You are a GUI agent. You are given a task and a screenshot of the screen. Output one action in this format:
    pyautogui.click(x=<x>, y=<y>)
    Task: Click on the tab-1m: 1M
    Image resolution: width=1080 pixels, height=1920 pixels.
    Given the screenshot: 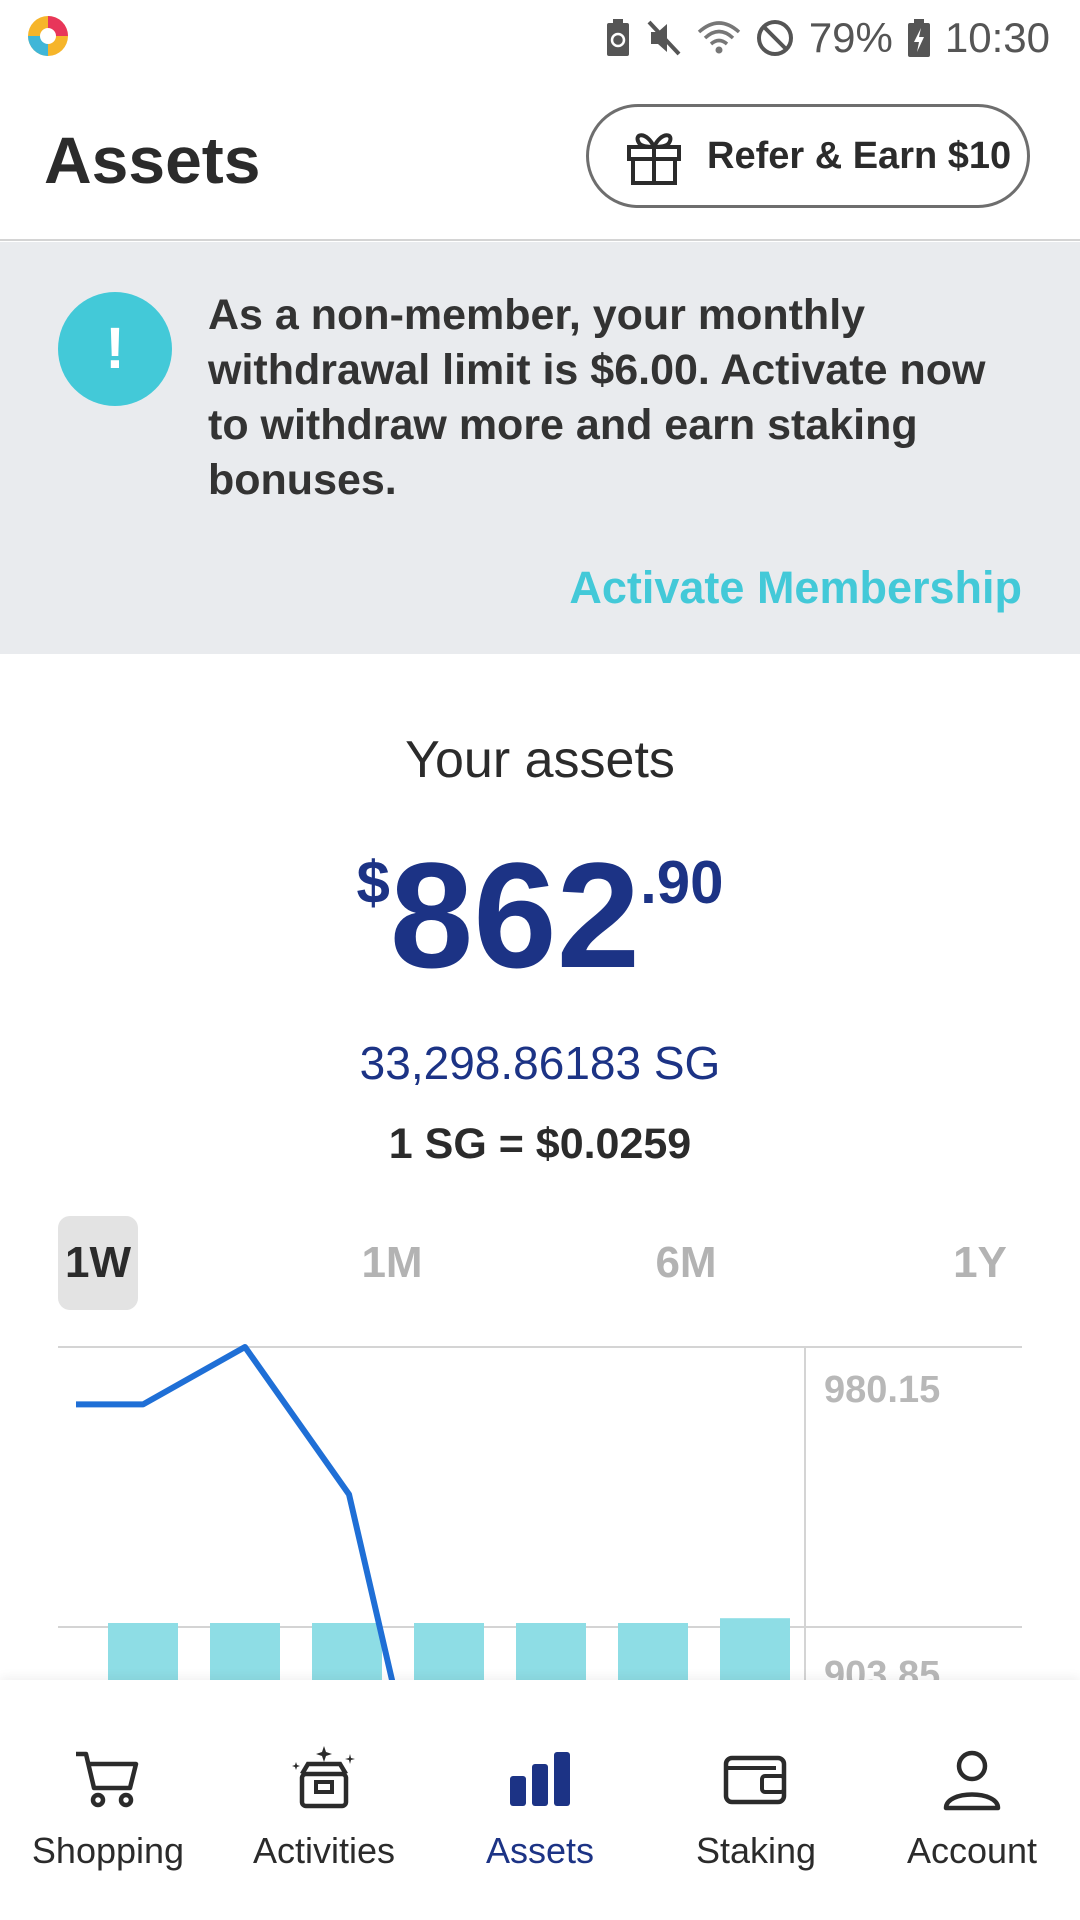 What is the action you would take?
    pyautogui.click(x=392, y=1263)
    